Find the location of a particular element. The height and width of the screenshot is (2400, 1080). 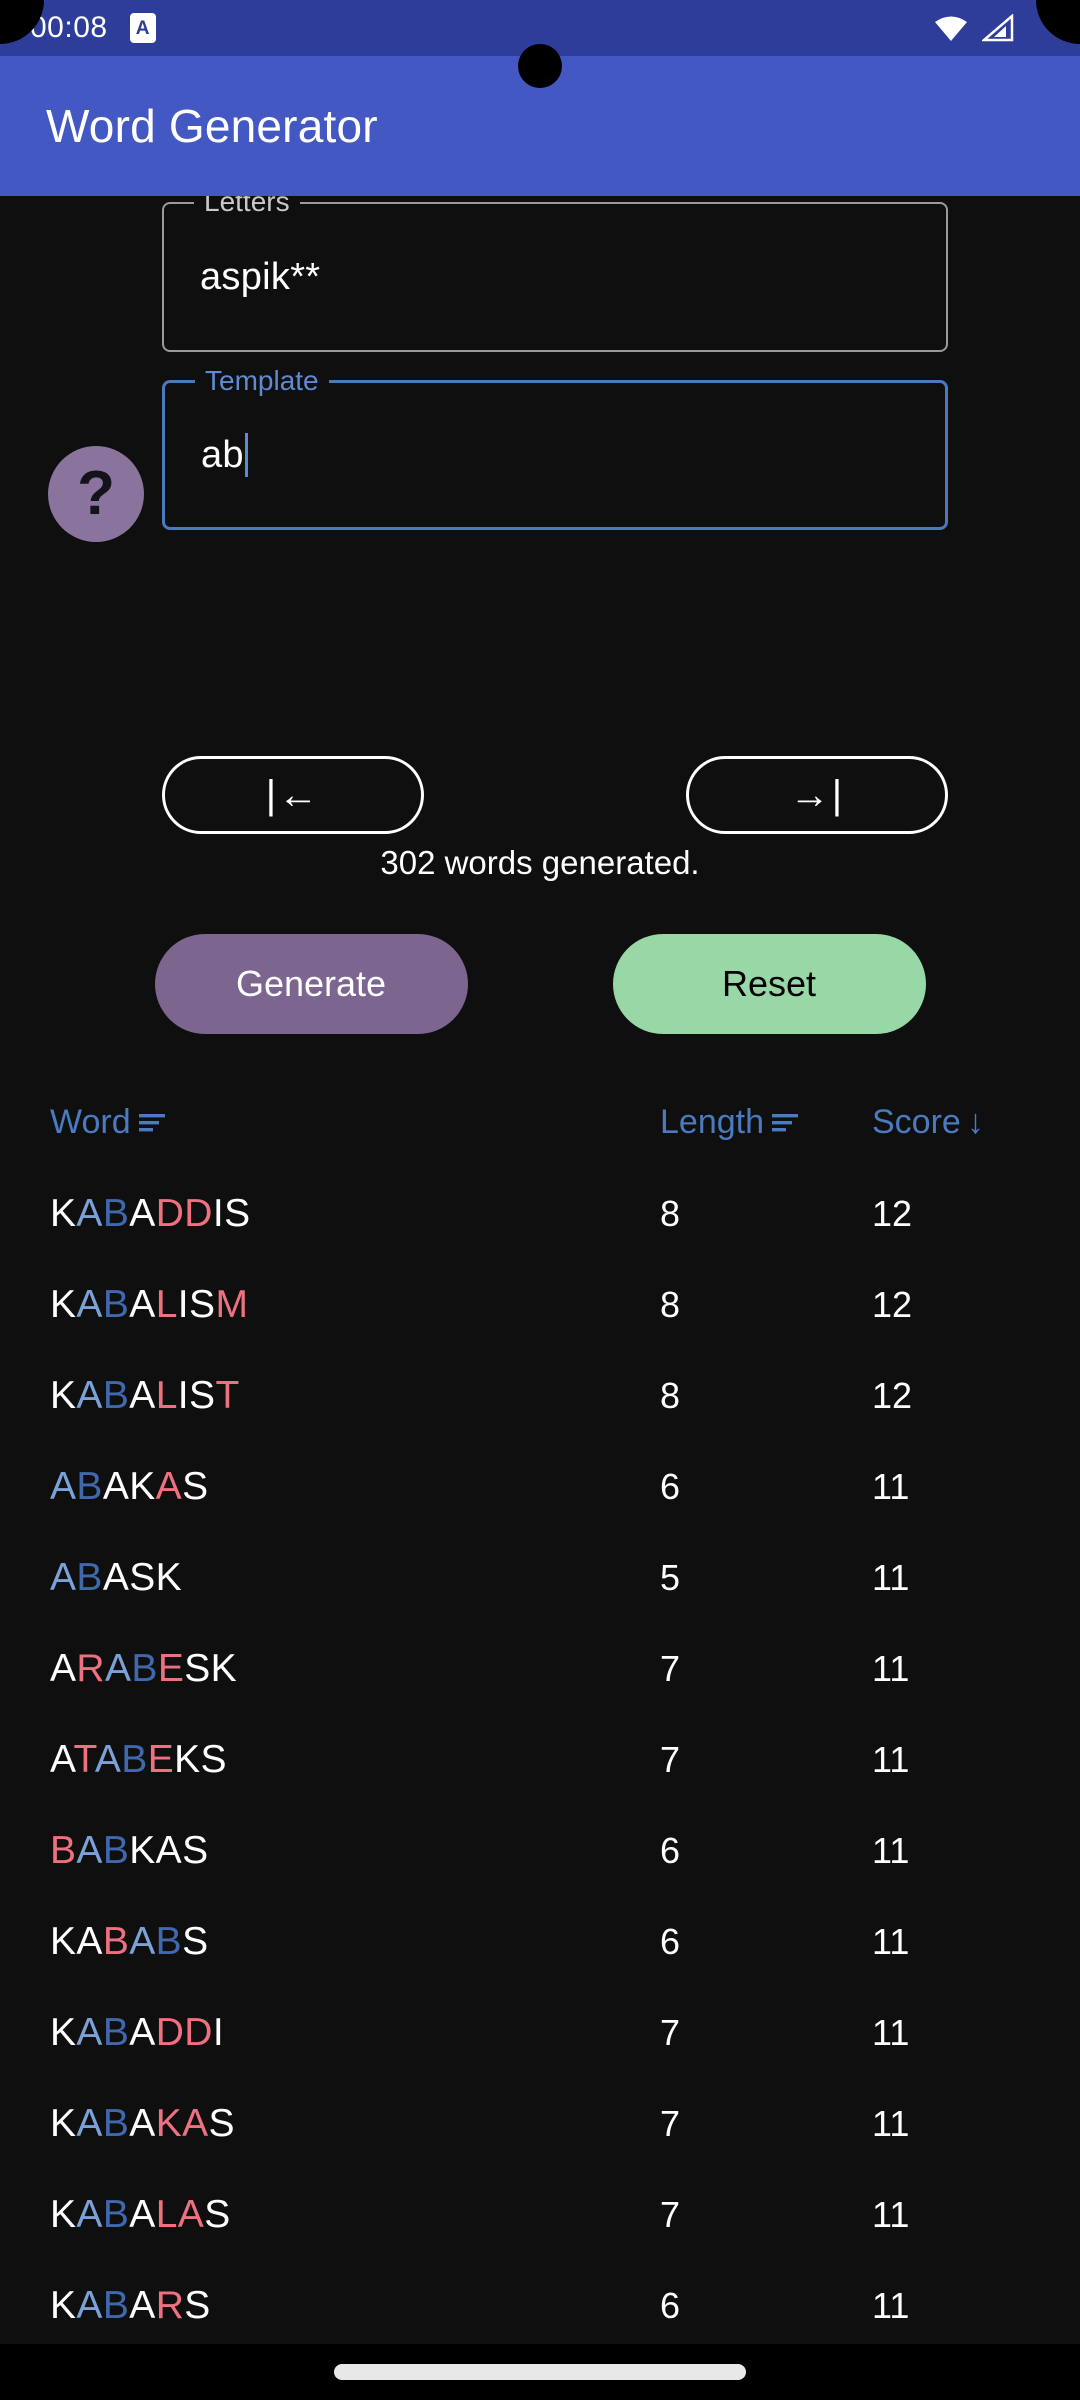

status-clock: 00:08 is located at coordinates (69, 27).